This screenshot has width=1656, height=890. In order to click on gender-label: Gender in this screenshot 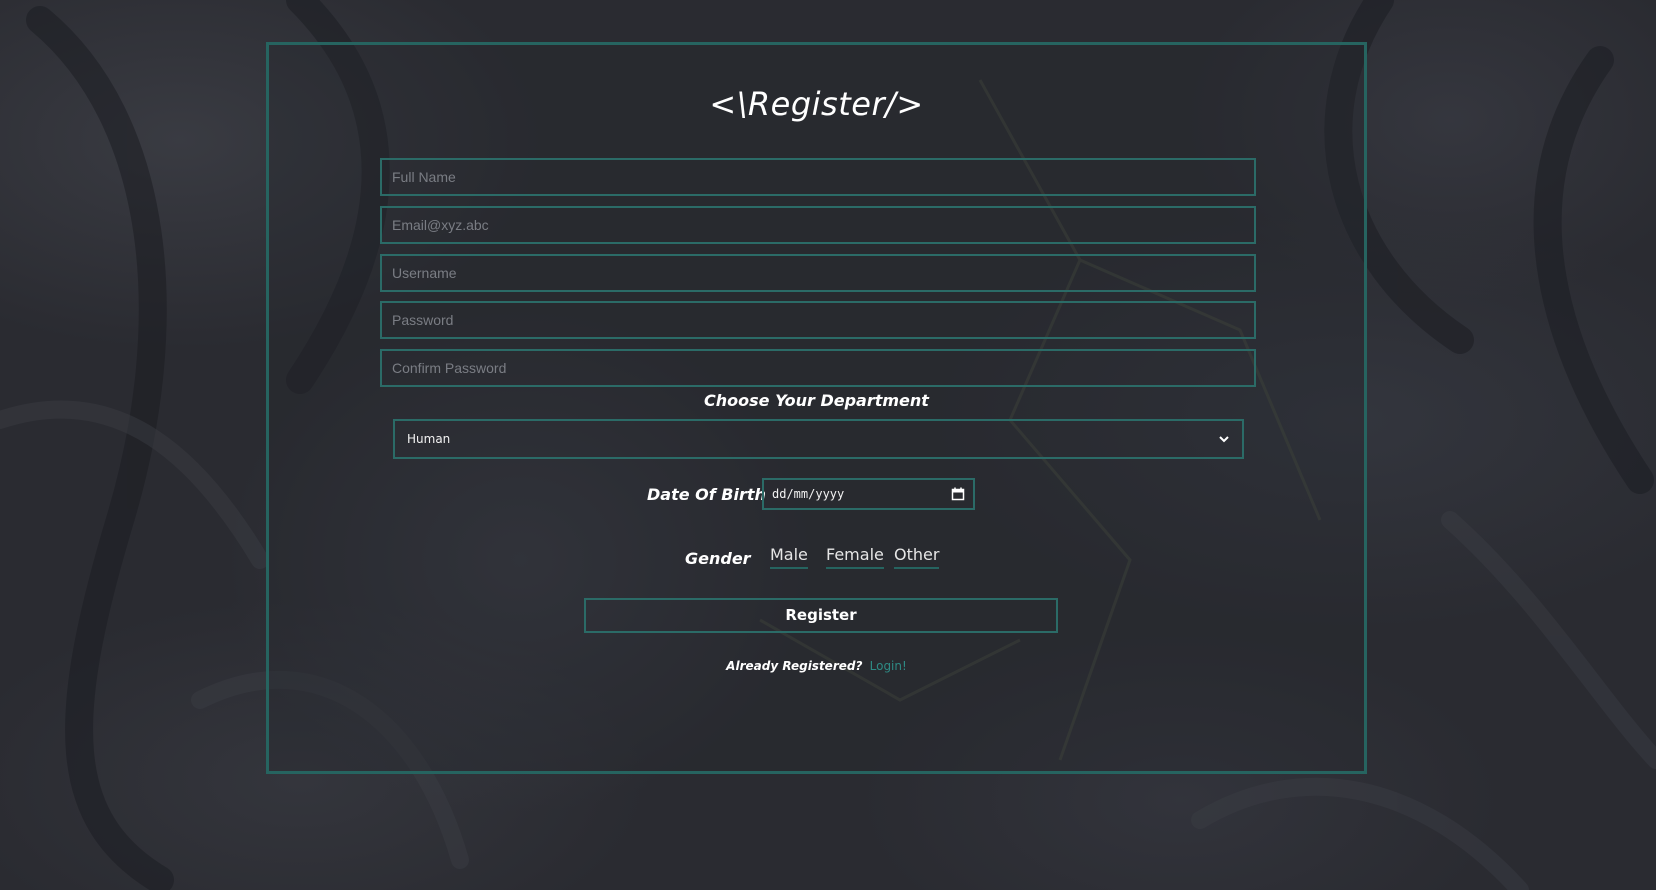, I will do `click(718, 558)`.